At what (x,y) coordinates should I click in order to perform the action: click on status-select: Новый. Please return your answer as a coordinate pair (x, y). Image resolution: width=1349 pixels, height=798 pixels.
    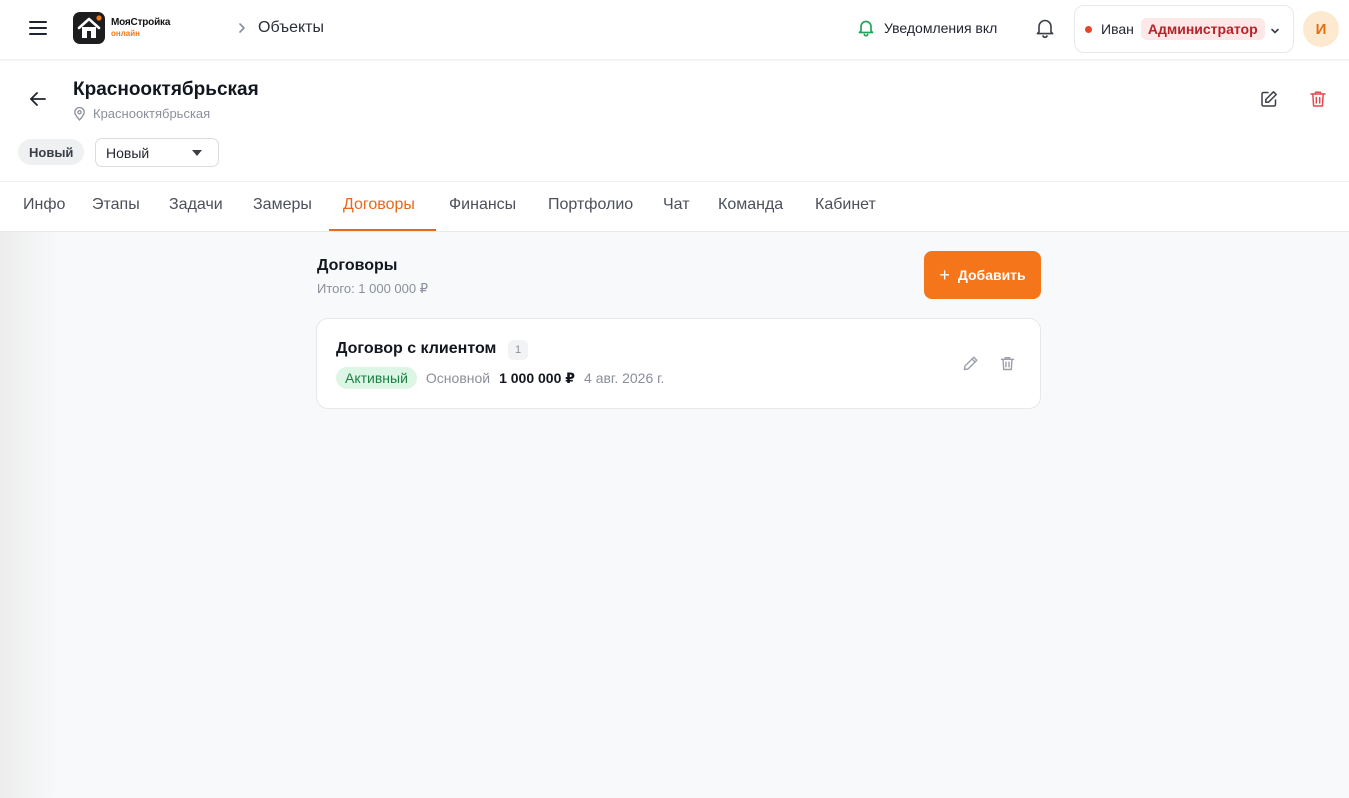
    Looking at the image, I should click on (157, 152).